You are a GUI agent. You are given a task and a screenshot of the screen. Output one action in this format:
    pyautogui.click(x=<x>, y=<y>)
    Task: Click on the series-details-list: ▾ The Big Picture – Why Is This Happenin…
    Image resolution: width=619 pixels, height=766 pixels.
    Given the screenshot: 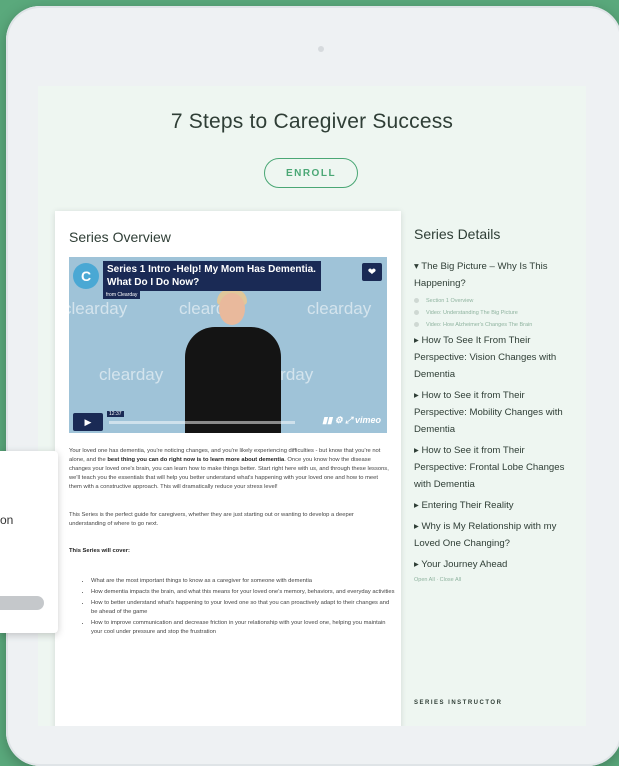 What is the action you would take?
    pyautogui.click(x=496, y=420)
    